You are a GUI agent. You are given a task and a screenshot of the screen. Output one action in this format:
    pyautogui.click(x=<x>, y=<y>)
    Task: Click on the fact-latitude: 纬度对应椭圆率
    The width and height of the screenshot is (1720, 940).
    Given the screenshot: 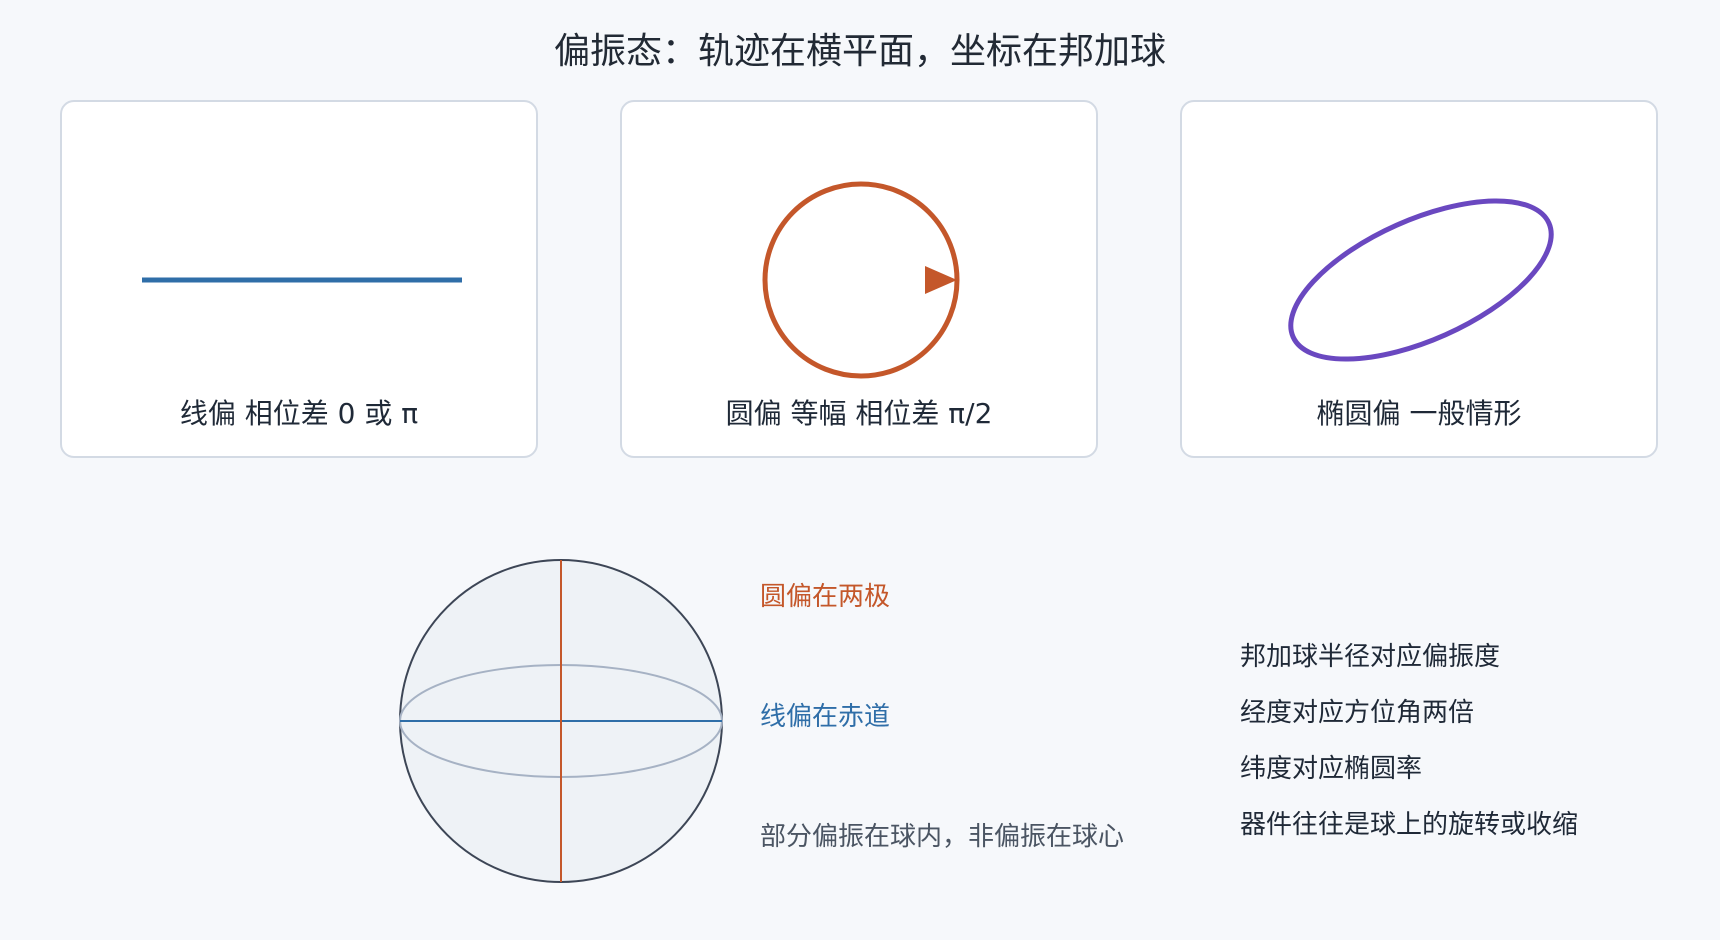 What is the action you would take?
    pyautogui.click(x=1331, y=769)
    